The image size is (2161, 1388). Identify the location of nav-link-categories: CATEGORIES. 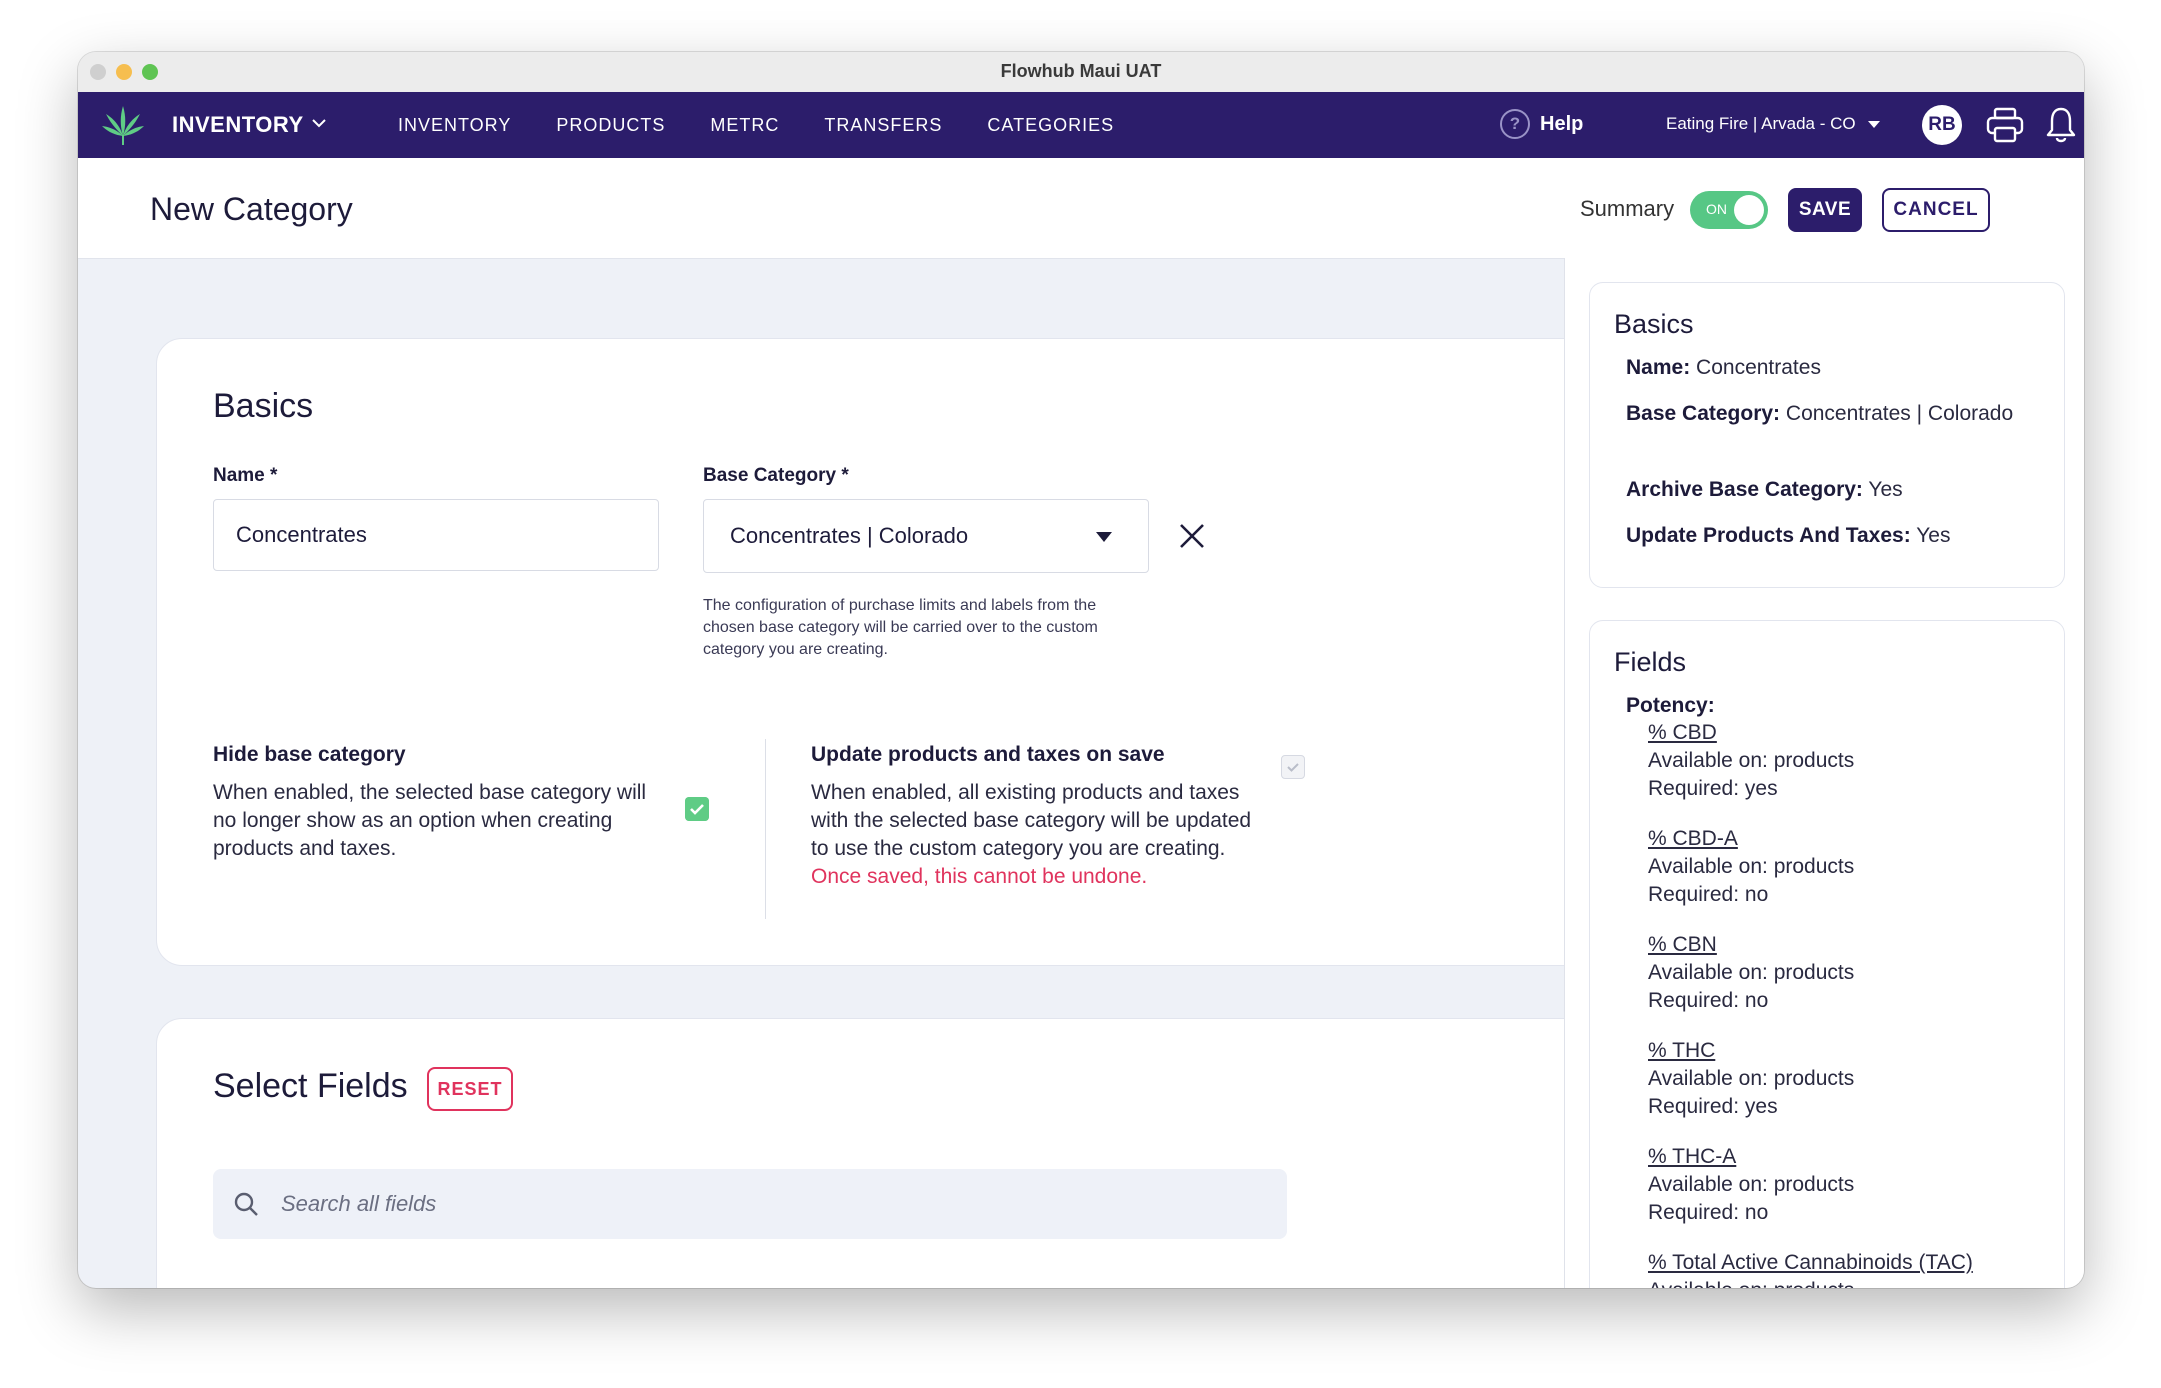
(1050, 125).